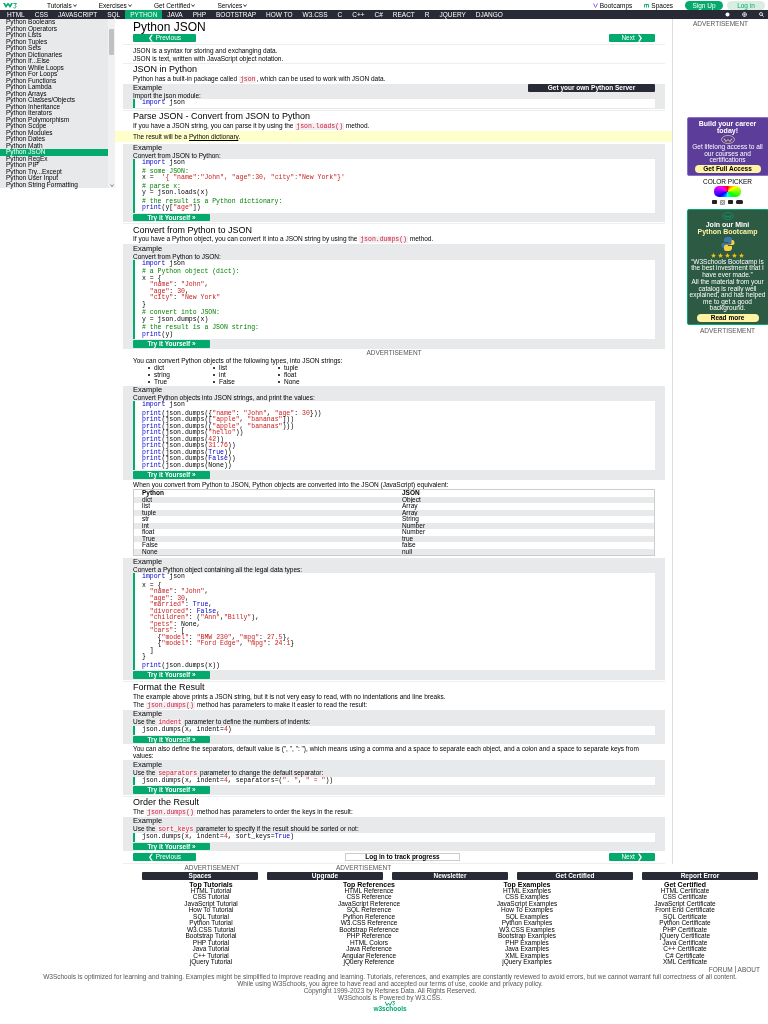  I want to click on theme-icon, so click(727, 14).